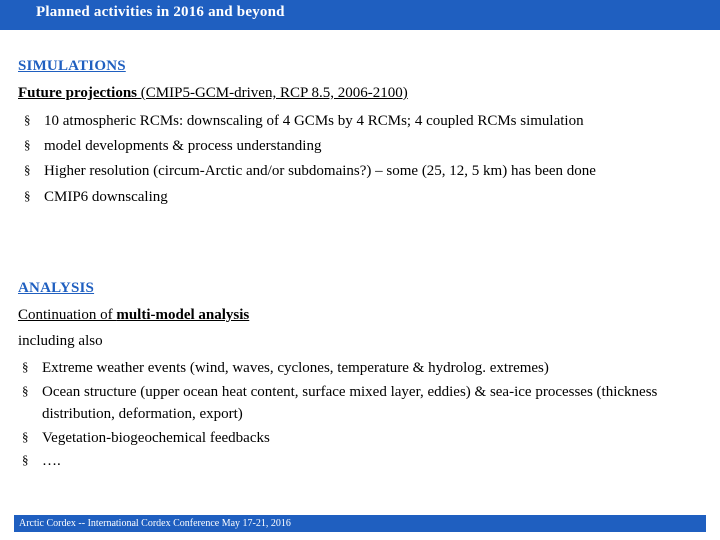 Image resolution: width=720 pixels, height=540 pixels. Describe the element at coordinates (368, 438) in the screenshot. I see `list-item: § Vegetation-biogeochemical feedbacks` at that location.